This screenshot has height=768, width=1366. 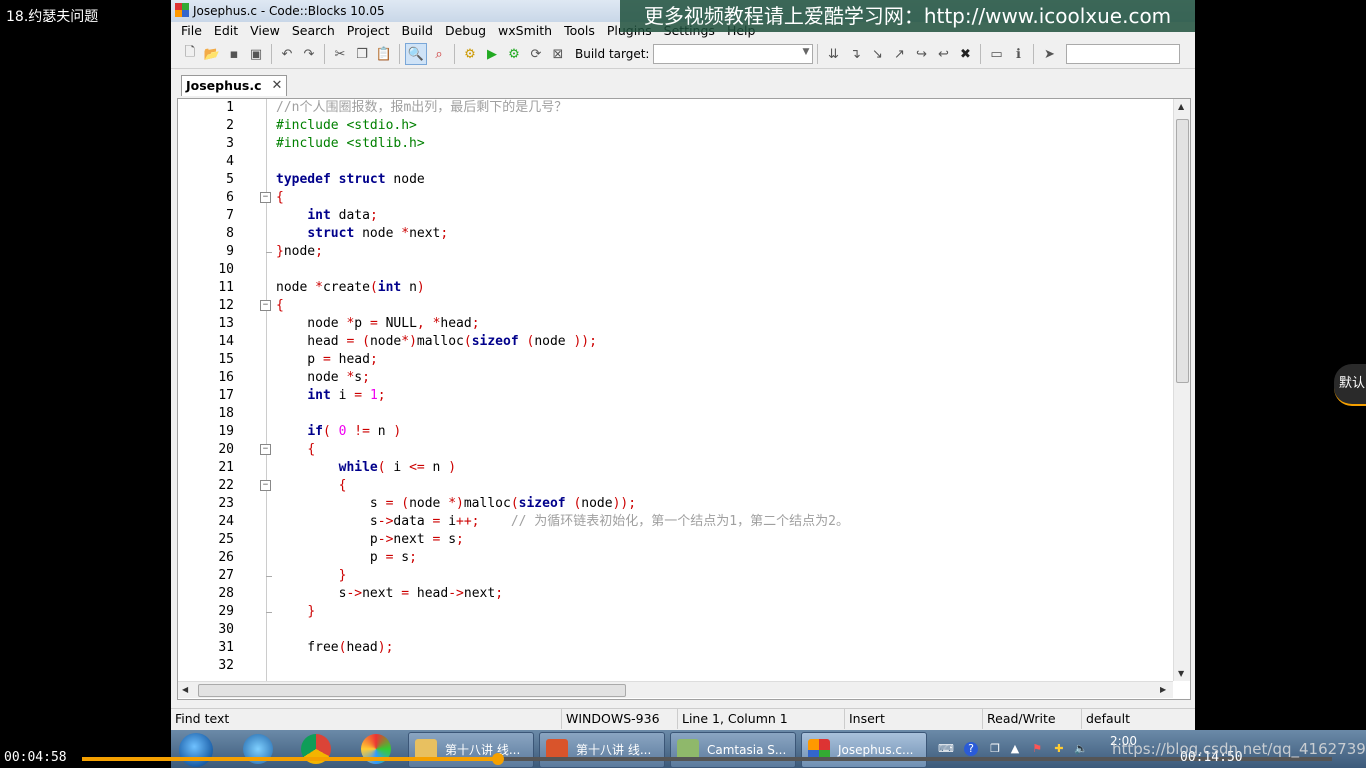 What do you see at coordinates (212, 54) in the screenshot?
I see `open-file-icon: 📂` at bounding box center [212, 54].